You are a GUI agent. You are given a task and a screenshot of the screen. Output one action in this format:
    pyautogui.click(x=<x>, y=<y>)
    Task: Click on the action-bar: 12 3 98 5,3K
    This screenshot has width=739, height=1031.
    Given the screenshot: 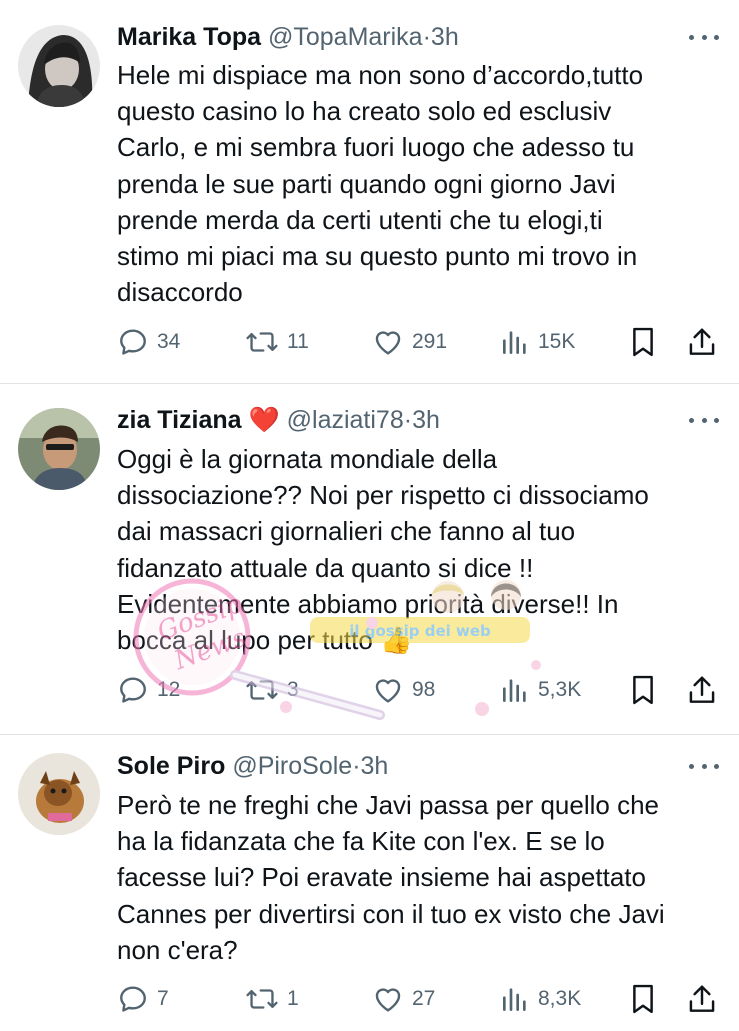 What is the action you would take?
    pyautogui.click(x=419, y=690)
    